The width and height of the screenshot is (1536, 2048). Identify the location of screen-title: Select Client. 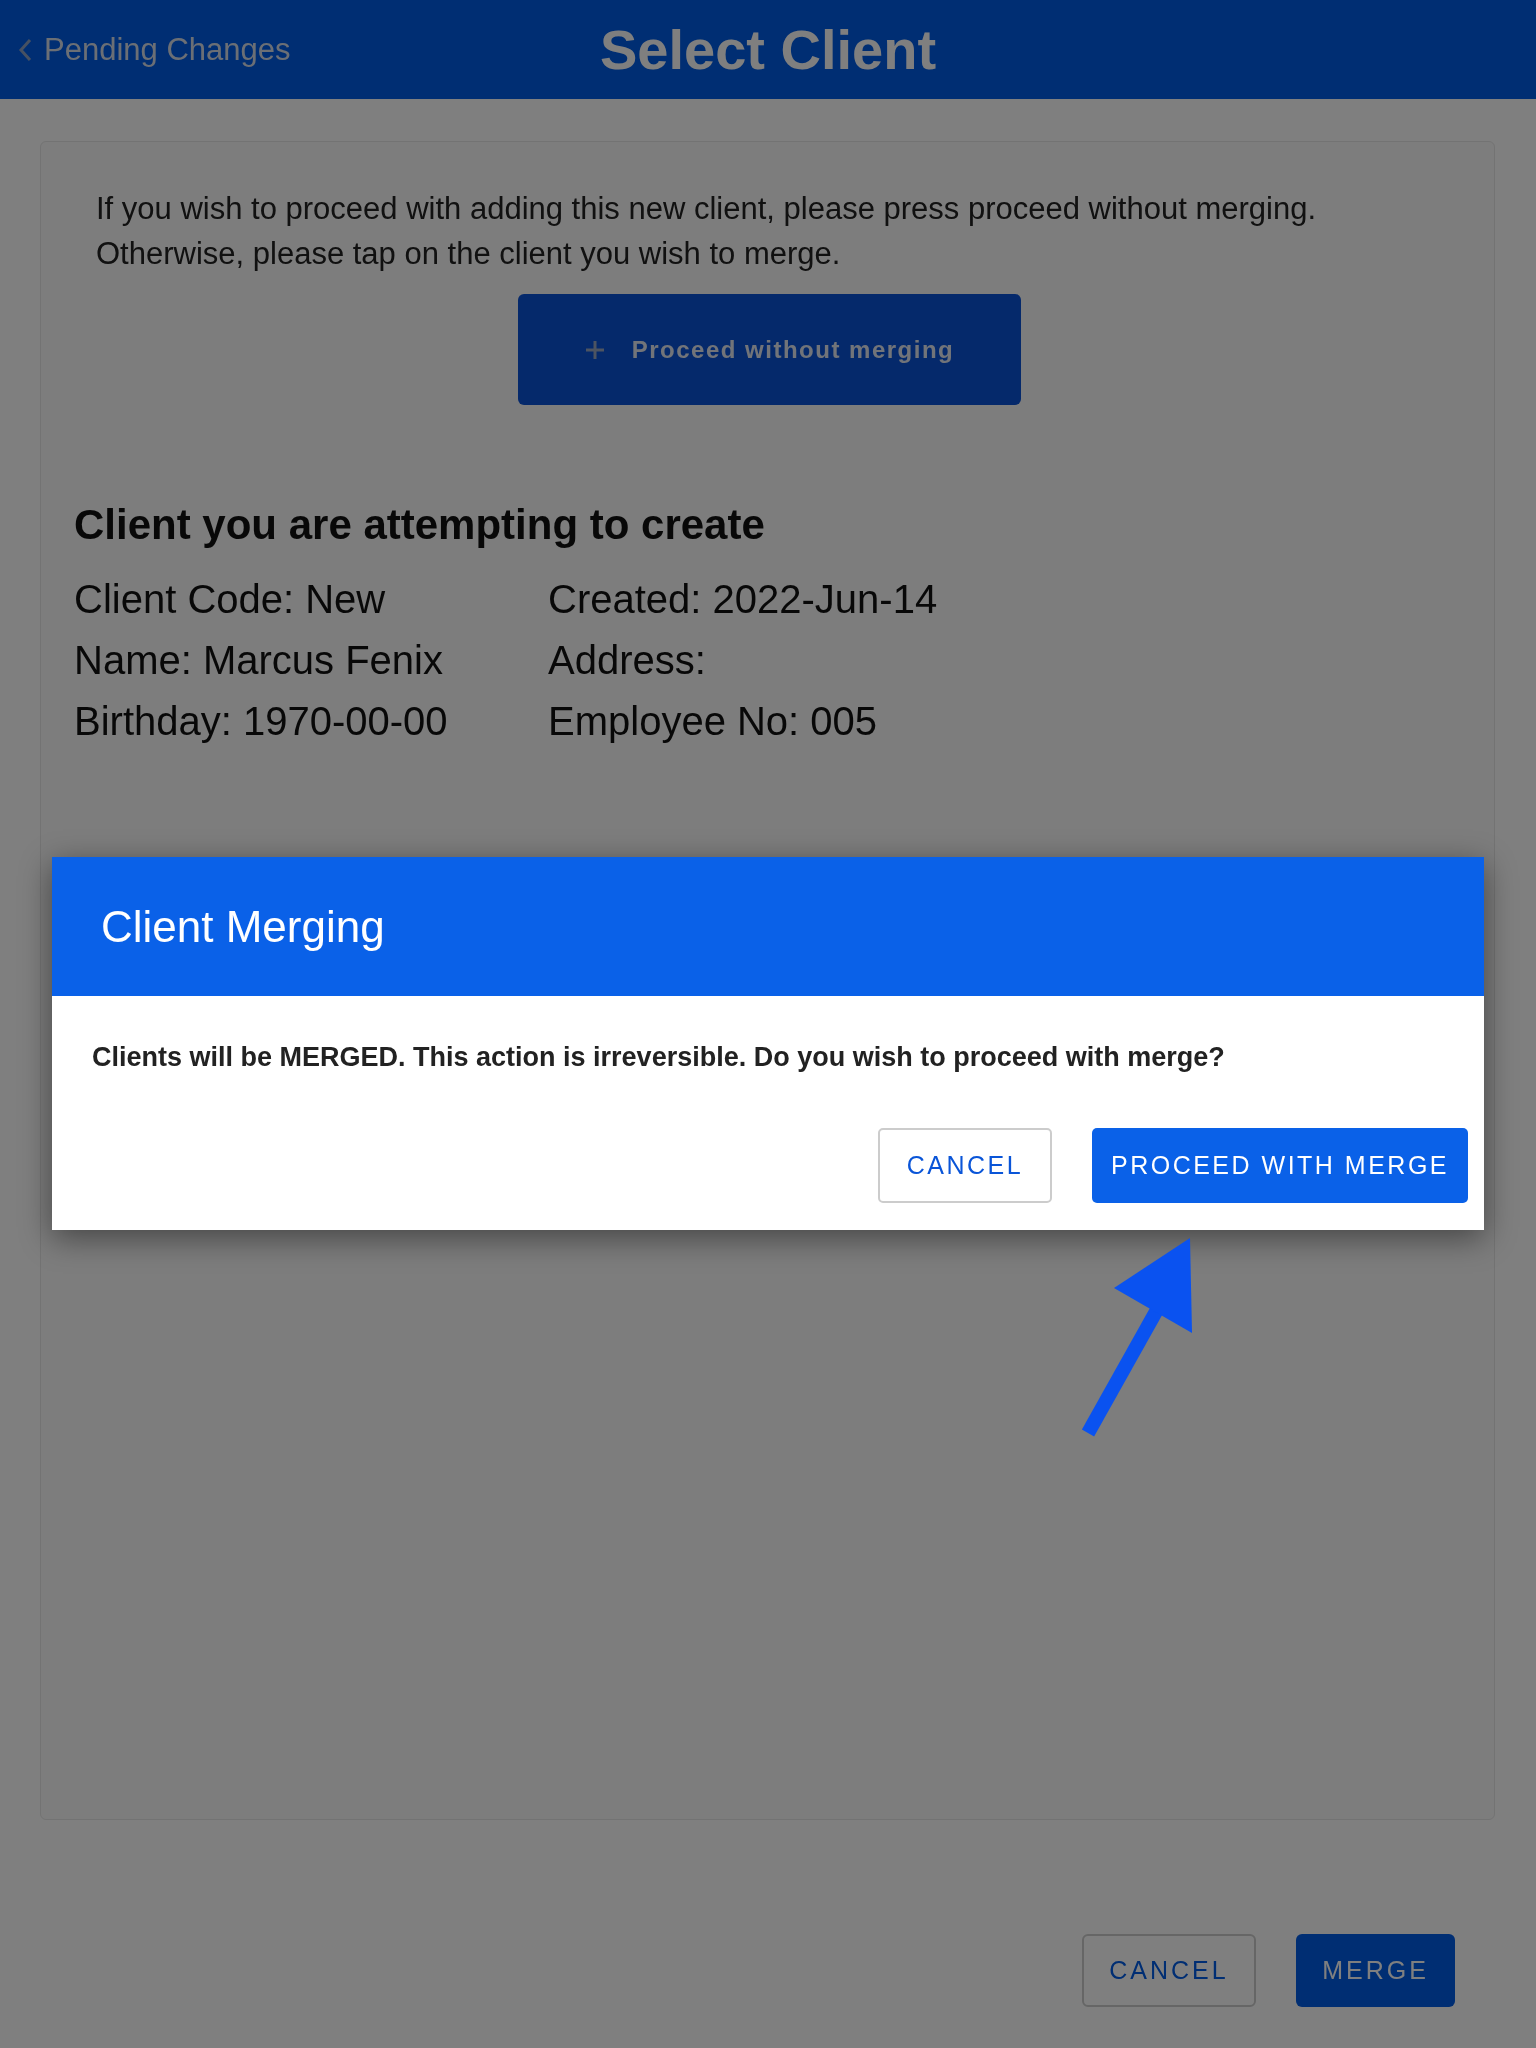
(768, 49).